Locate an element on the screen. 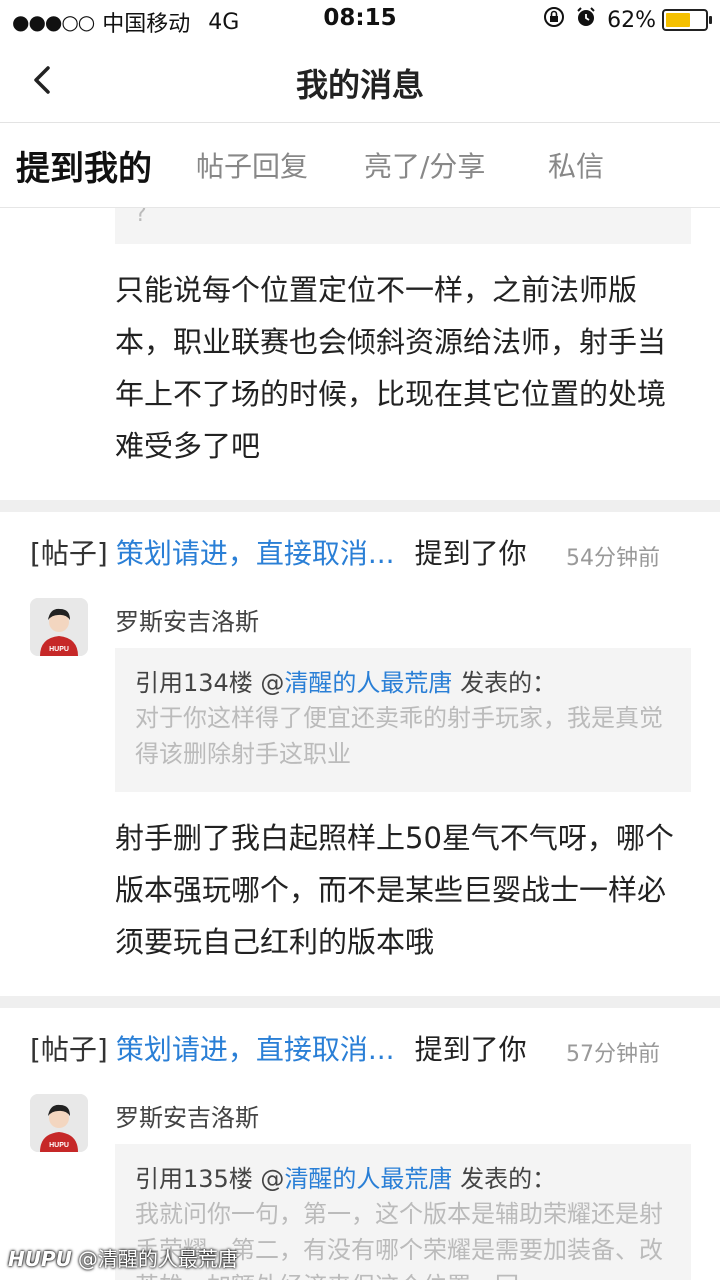  status-right: 62% is located at coordinates (627, 20).